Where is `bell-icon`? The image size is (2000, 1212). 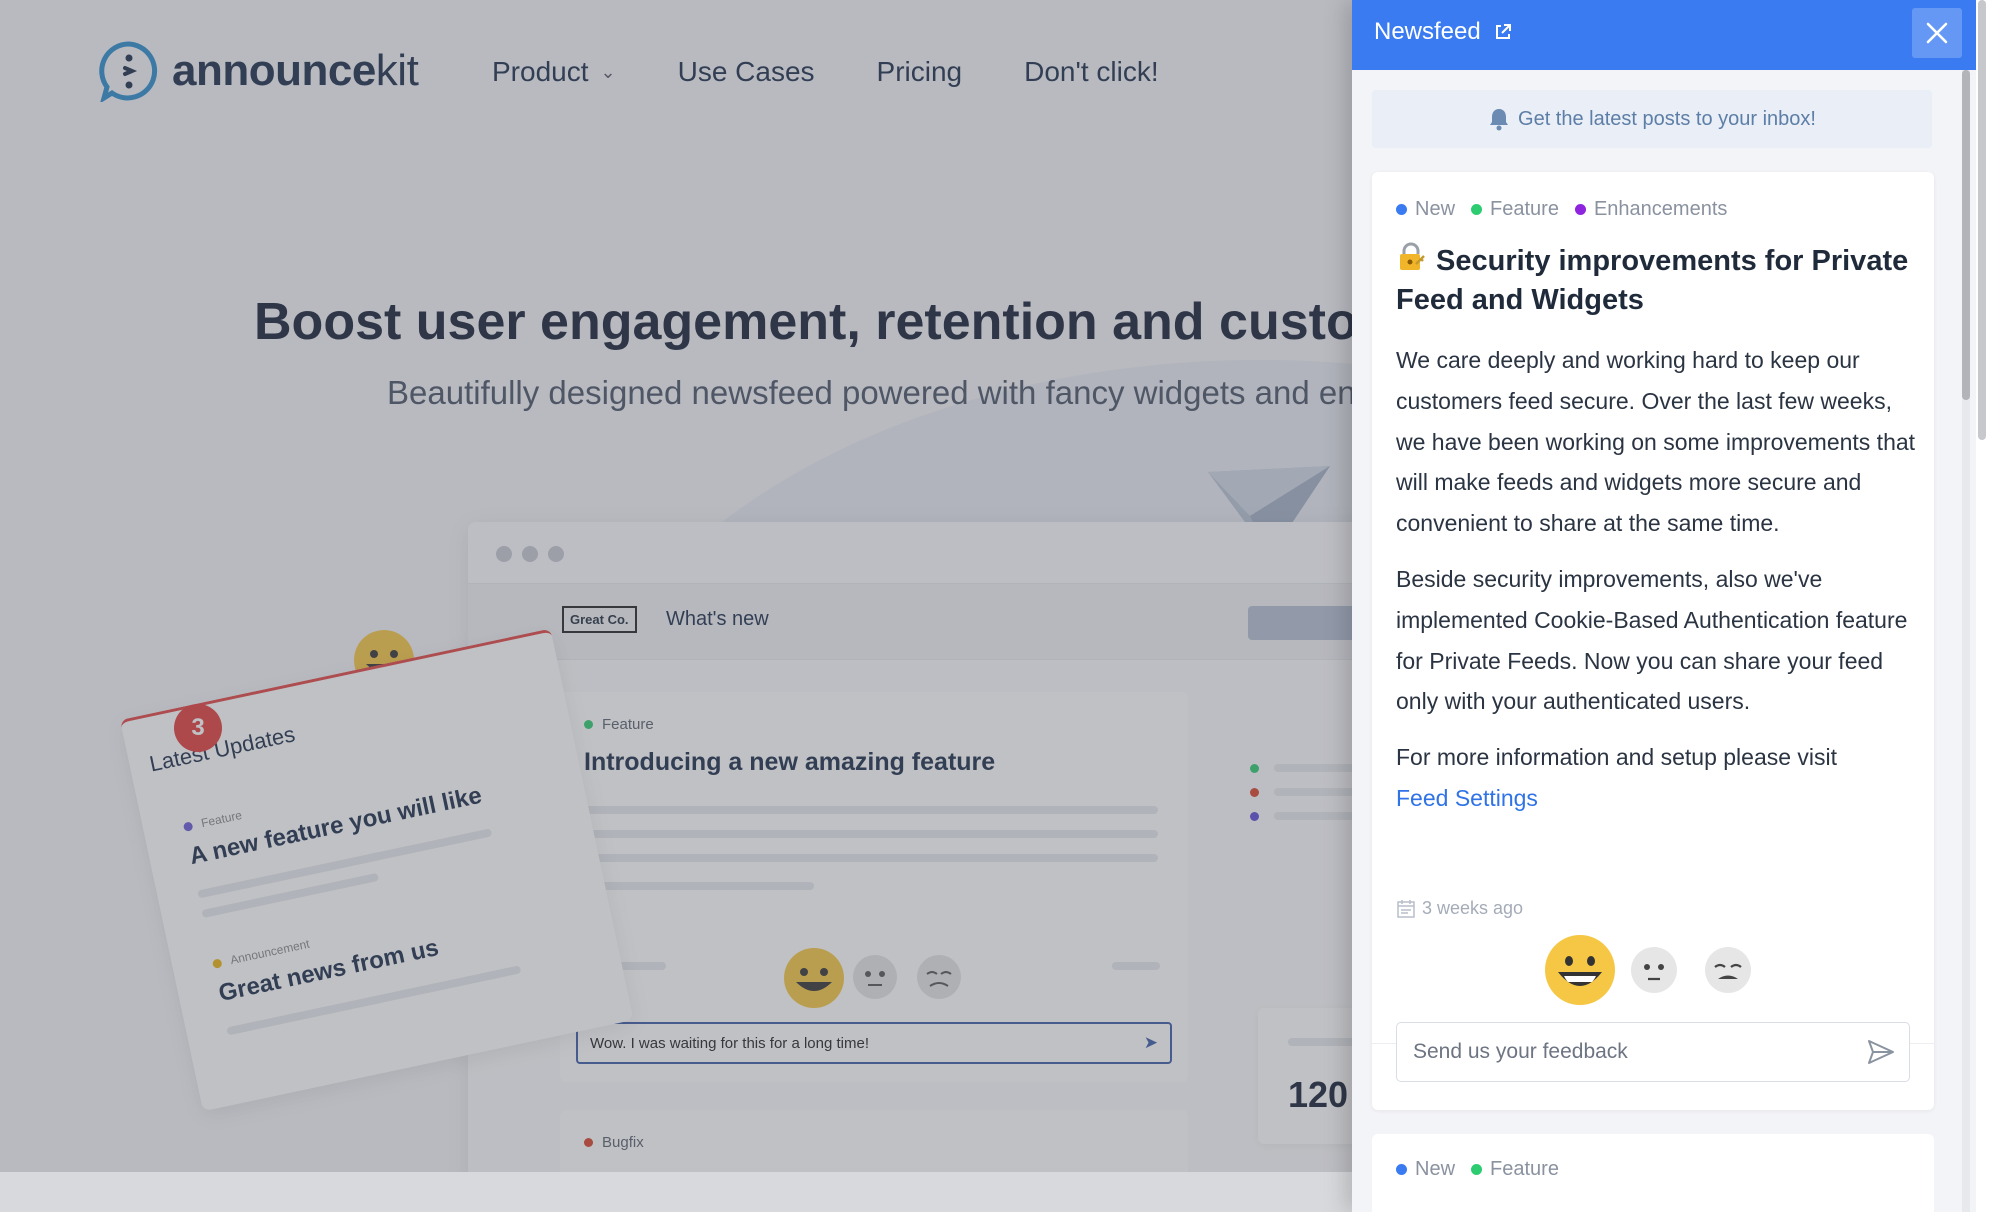 bell-icon is located at coordinates (1499, 120).